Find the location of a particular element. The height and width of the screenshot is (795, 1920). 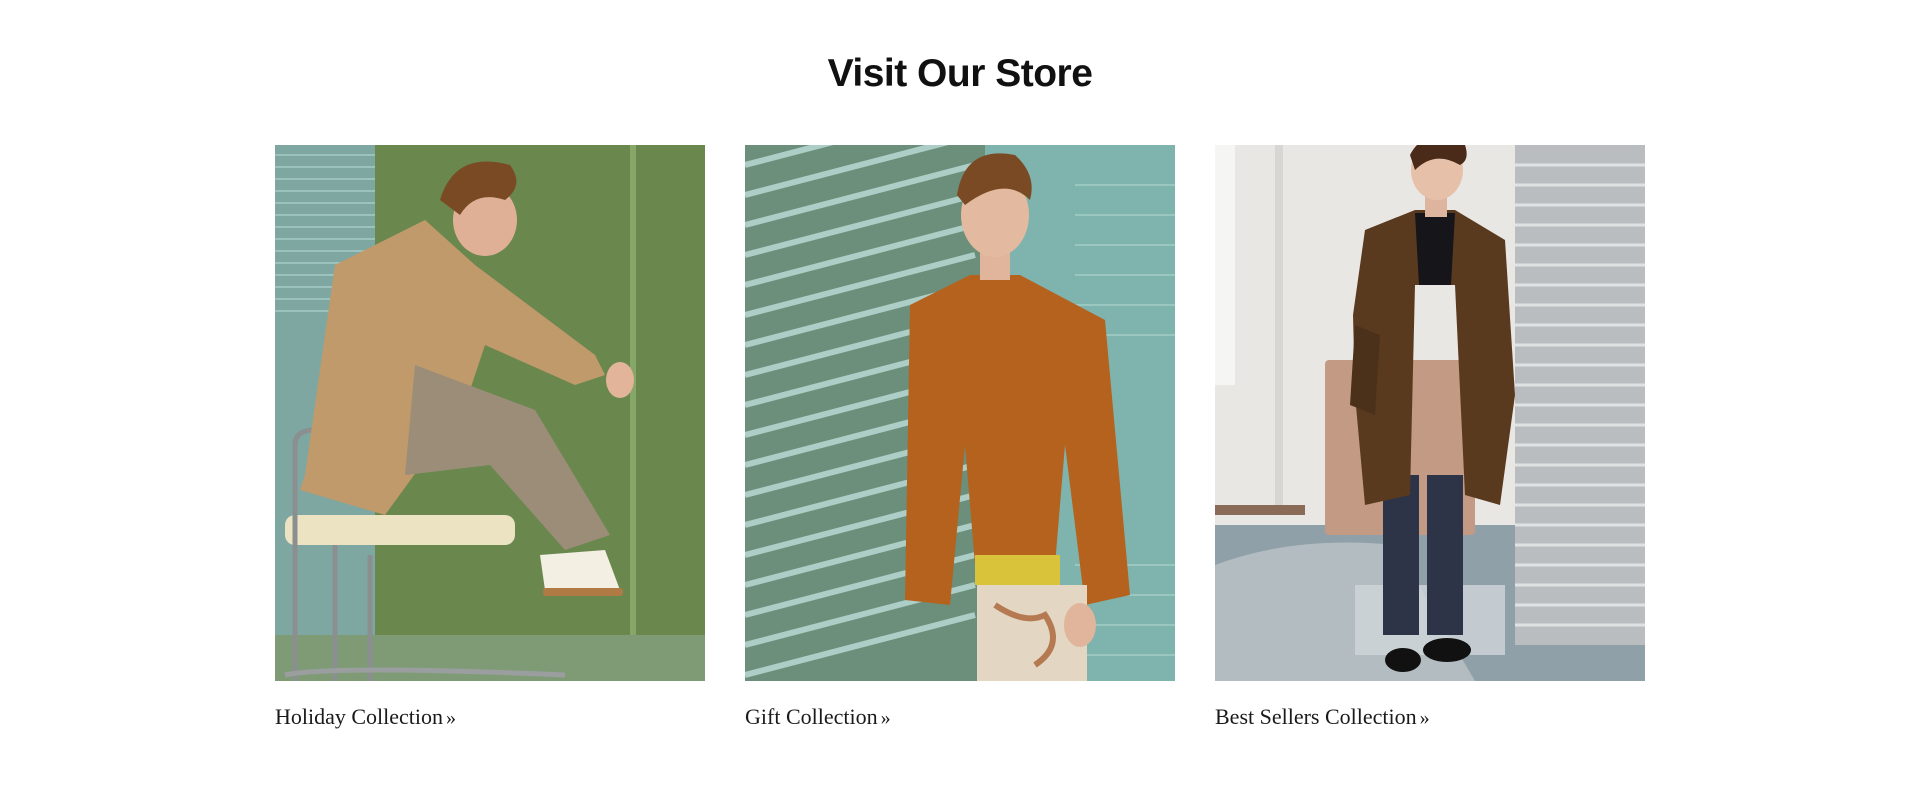

gift-collection-label: Gift Collection is located at coordinates (811, 716).